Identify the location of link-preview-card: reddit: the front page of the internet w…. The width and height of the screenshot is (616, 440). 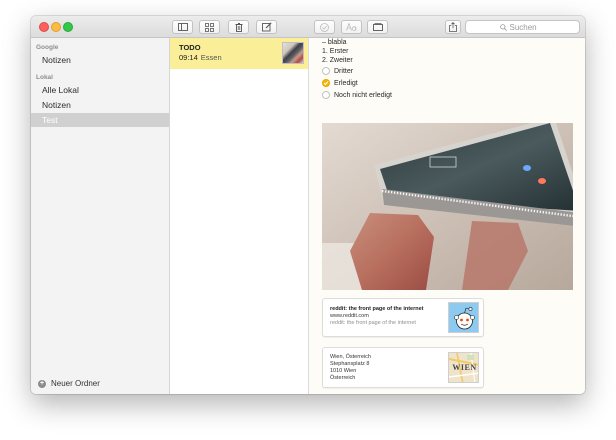
(403, 317).